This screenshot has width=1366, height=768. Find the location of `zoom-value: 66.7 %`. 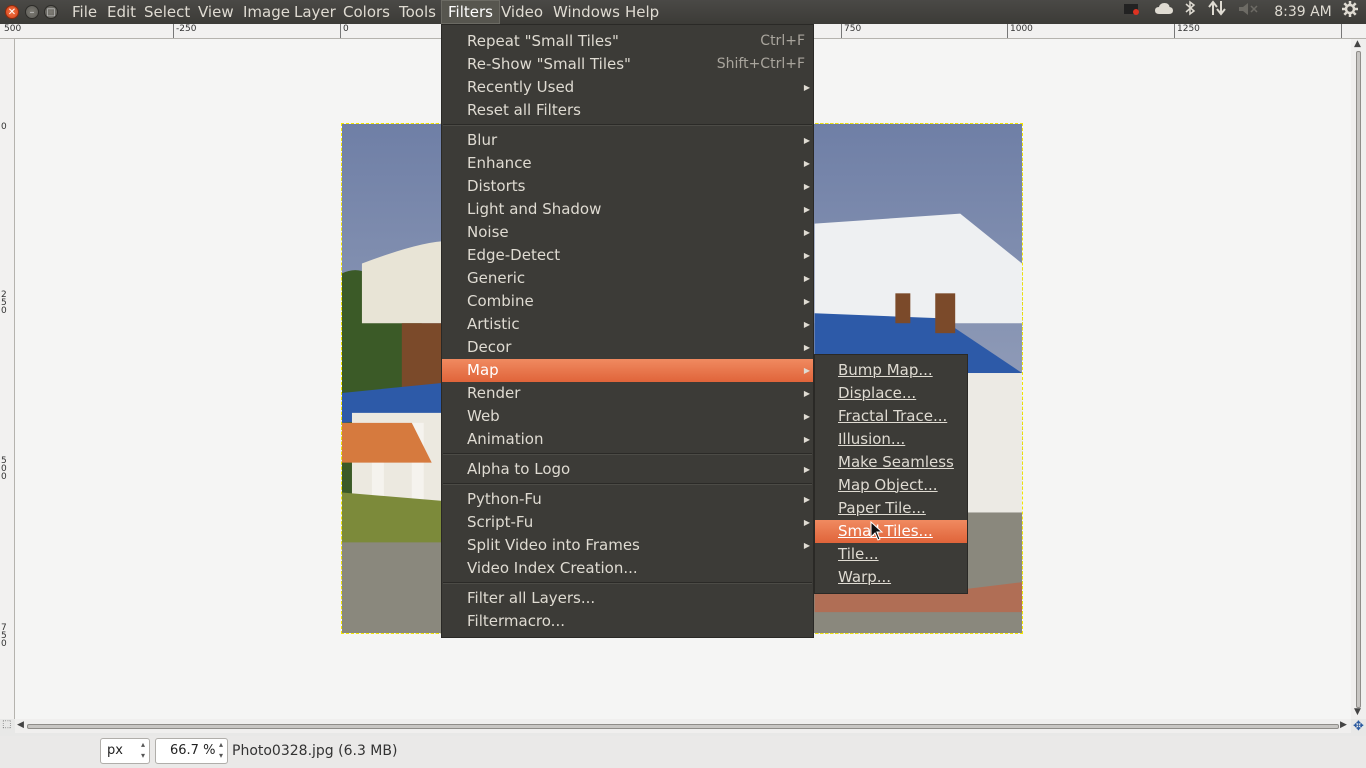

zoom-value: 66.7 % is located at coordinates (193, 750).